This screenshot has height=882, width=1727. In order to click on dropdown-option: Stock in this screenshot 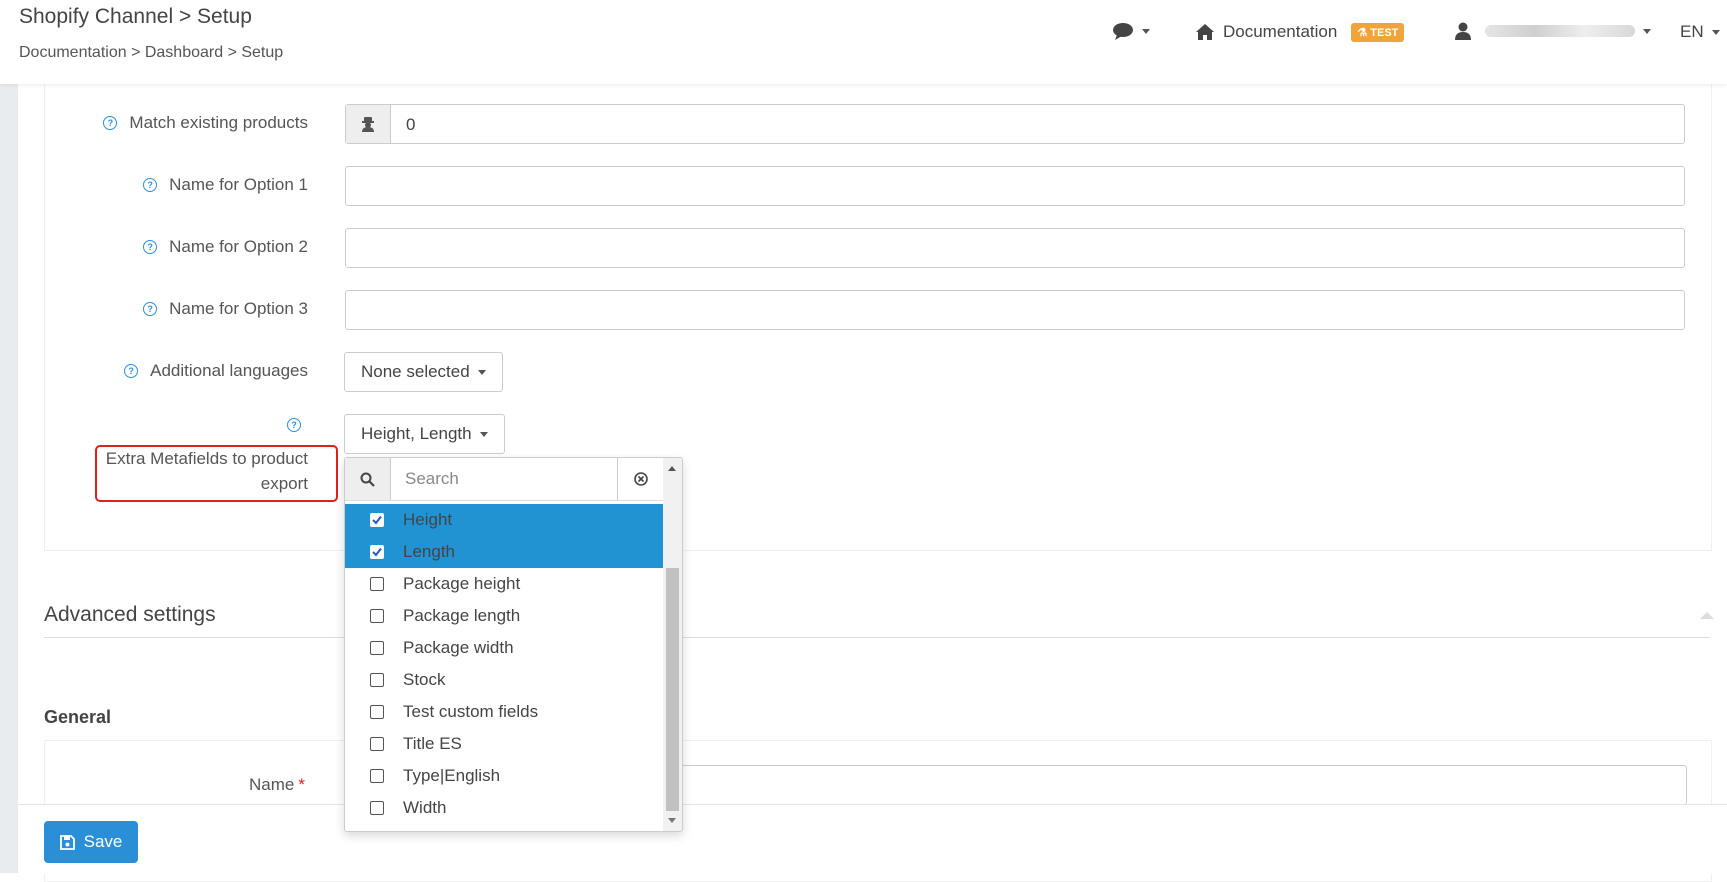, I will do `click(504, 680)`.